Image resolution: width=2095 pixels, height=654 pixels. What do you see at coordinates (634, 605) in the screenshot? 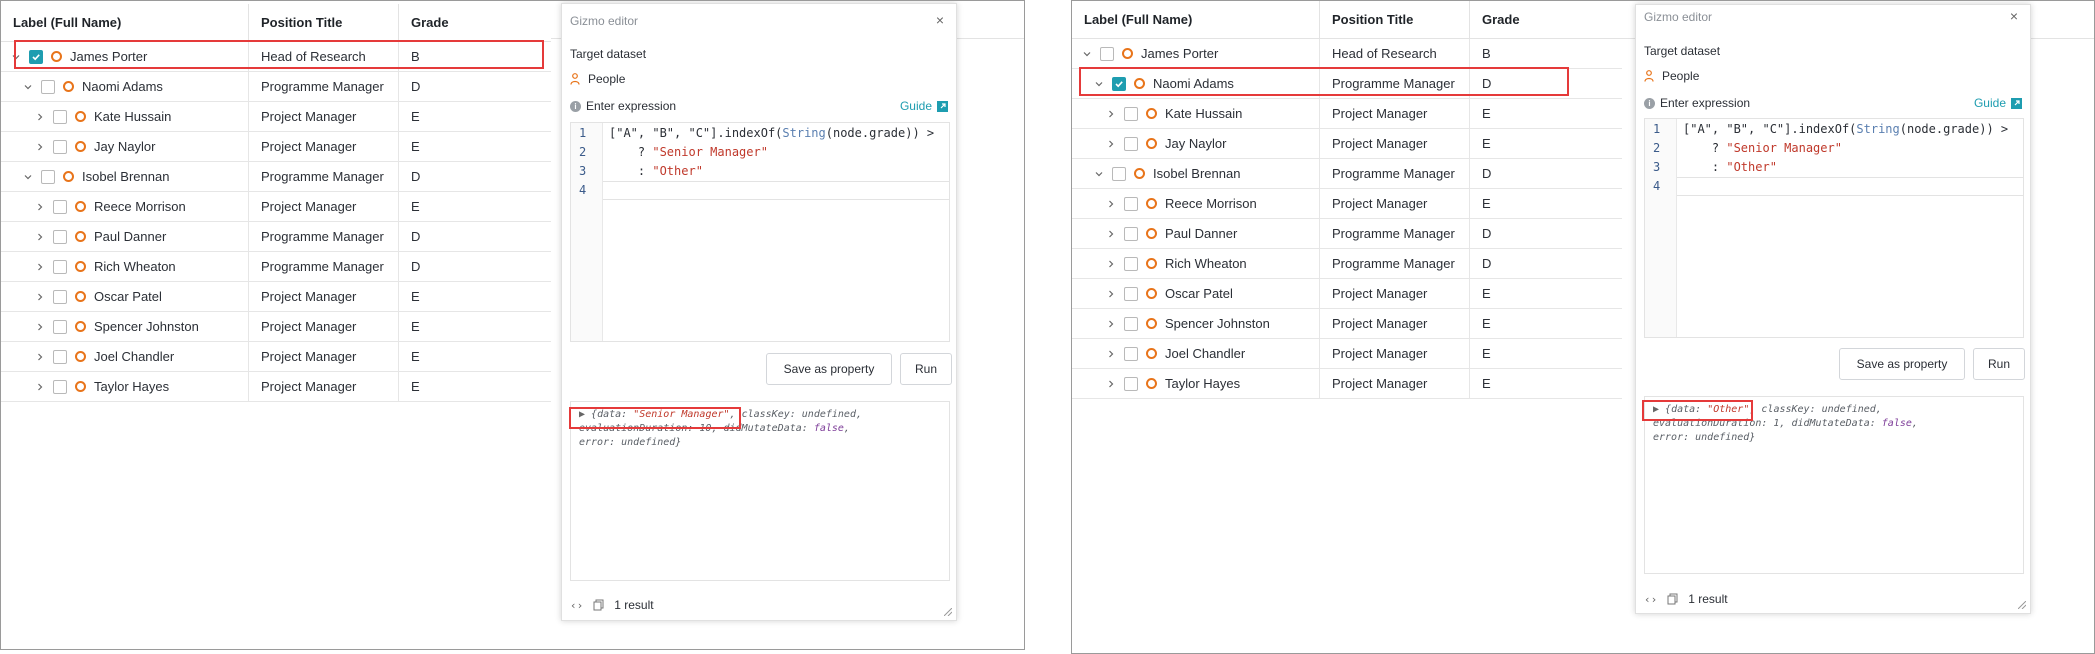
I see `result-count: 1 result` at bounding box center [634, 605].